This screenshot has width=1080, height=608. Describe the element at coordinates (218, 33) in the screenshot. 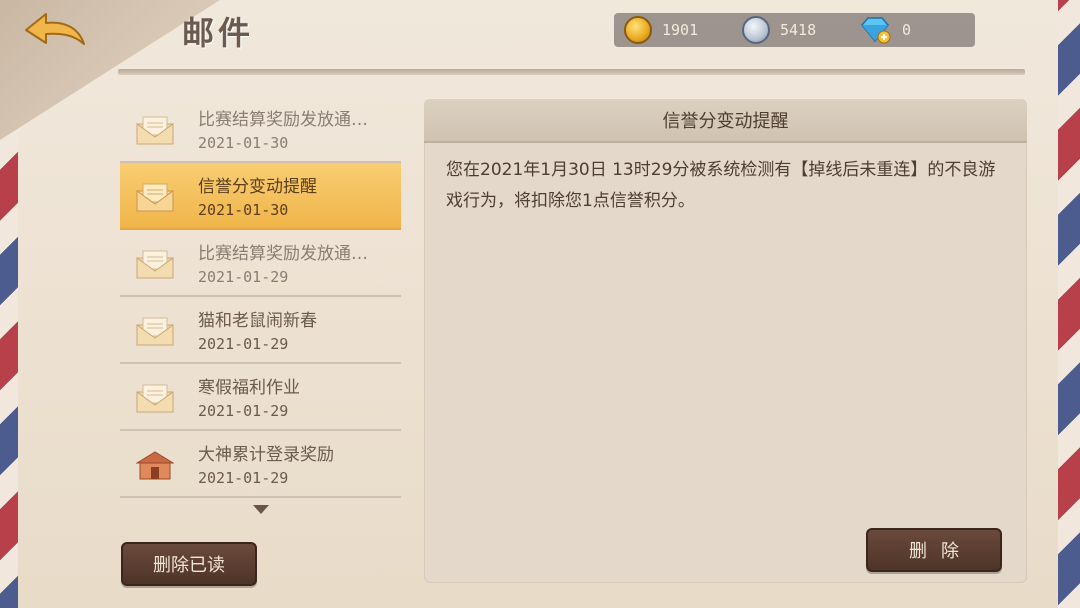

I see `page-title: 邮件` at that location.